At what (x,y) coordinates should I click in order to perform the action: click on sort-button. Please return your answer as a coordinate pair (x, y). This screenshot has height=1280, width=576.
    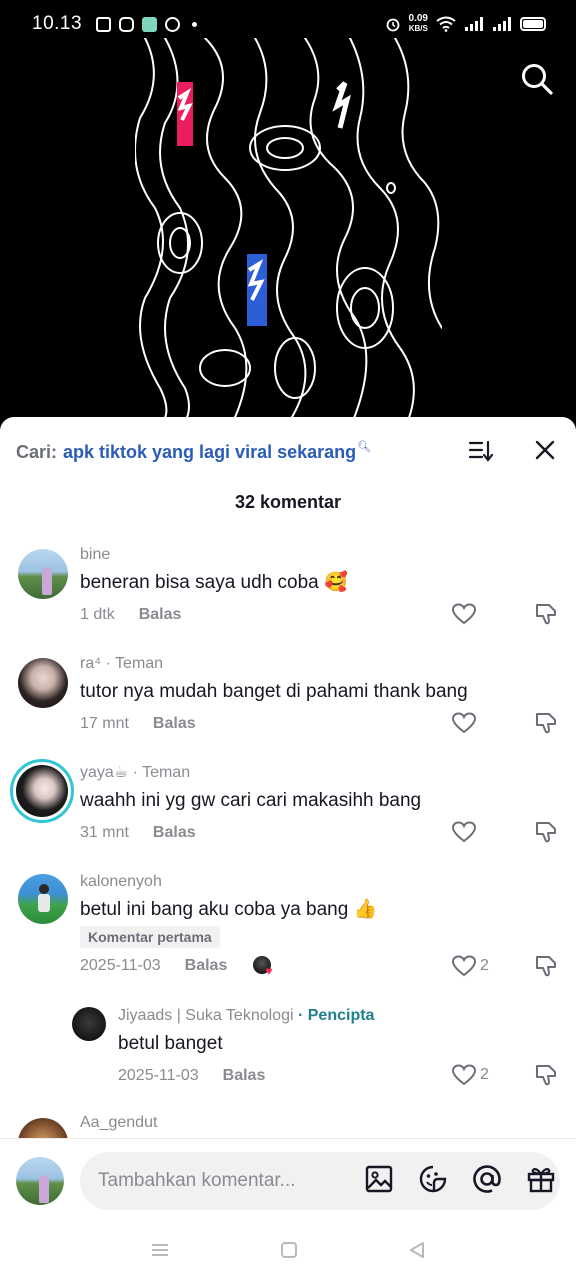
    Looking at the image, I should click on (481, 451).